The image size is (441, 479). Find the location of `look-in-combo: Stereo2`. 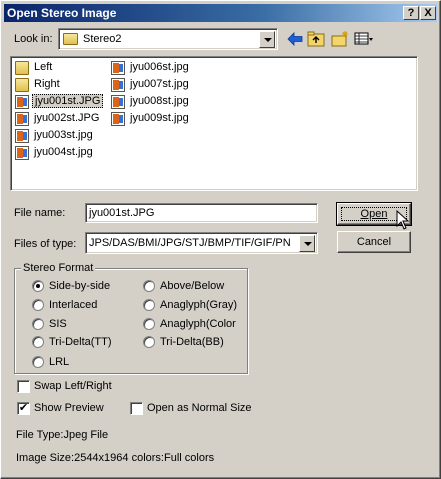

look-in-combo: Stereo2 is located at coordinates (168, 39).